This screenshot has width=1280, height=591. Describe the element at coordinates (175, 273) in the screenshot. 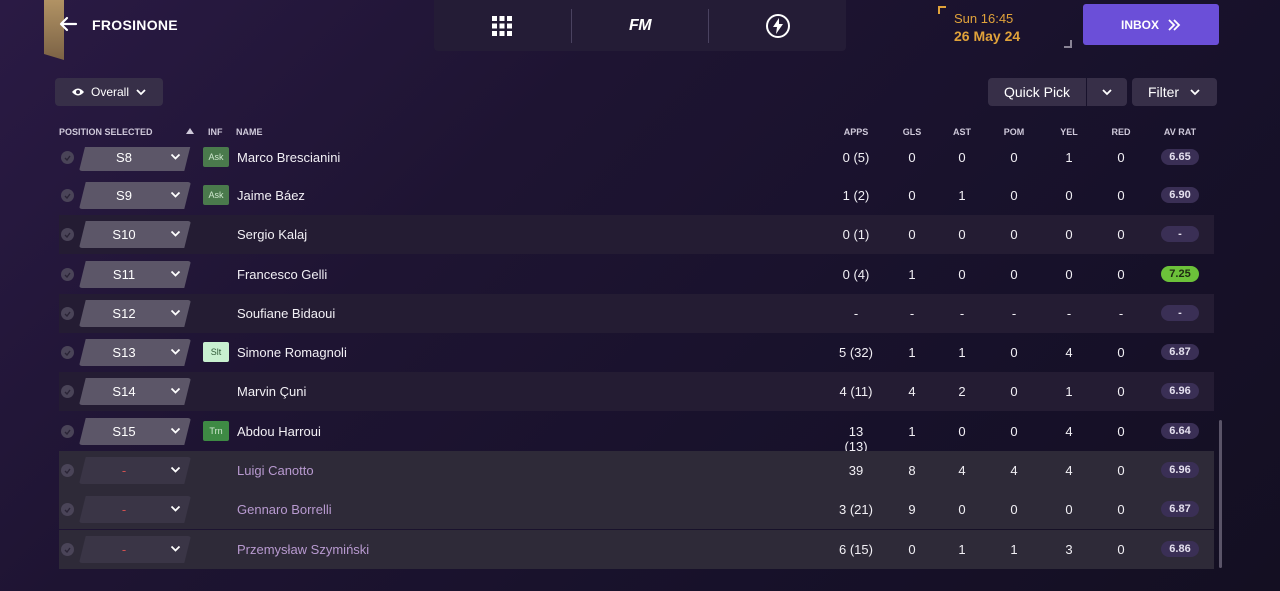

I see `chevron-down-icon` at that location.